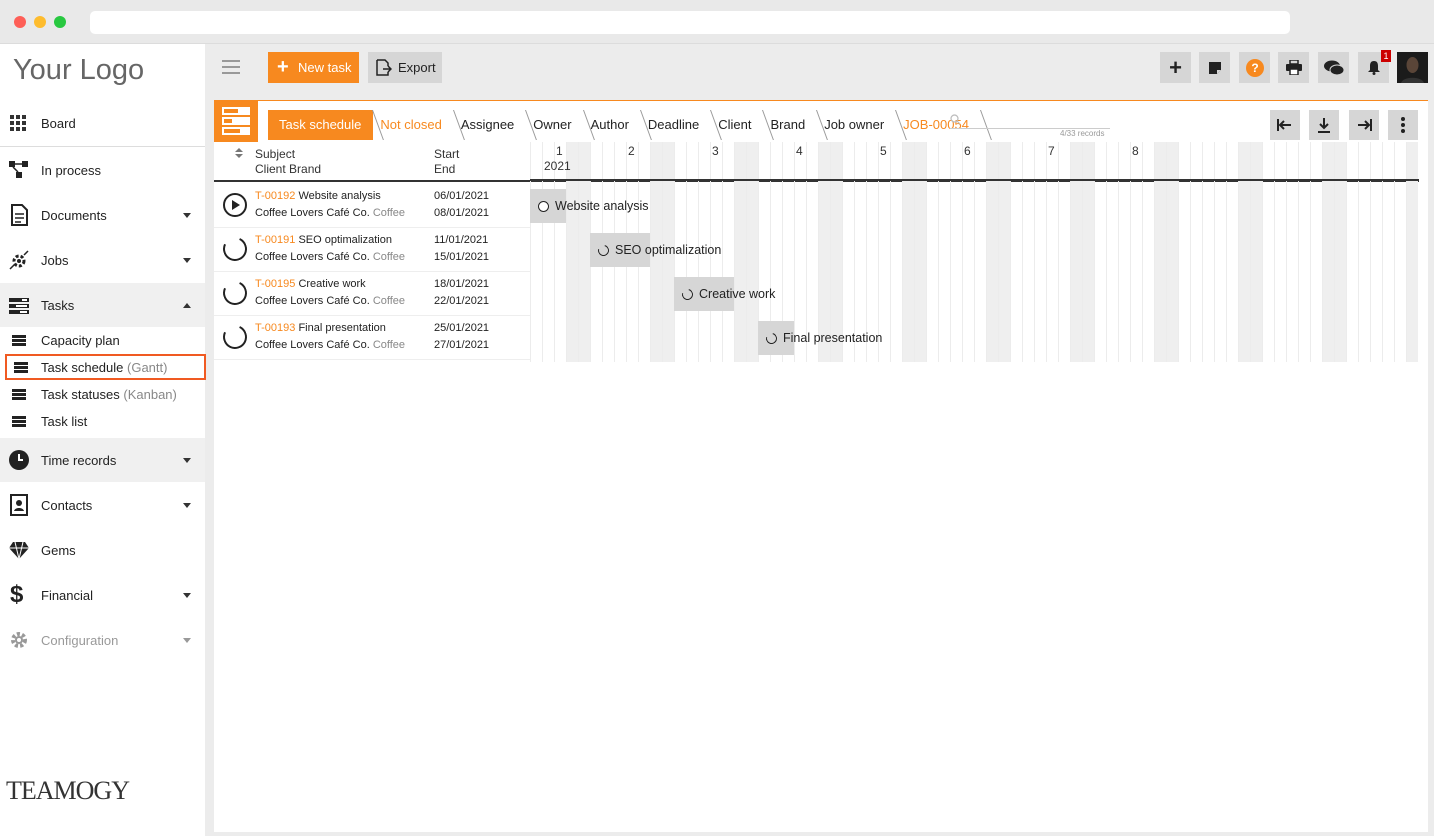 The image size is (1434, 836). What do you see at coordinates (17, 594) in the screenshot?
I see `dollar-icon: $` at bounding box center [17, 594].